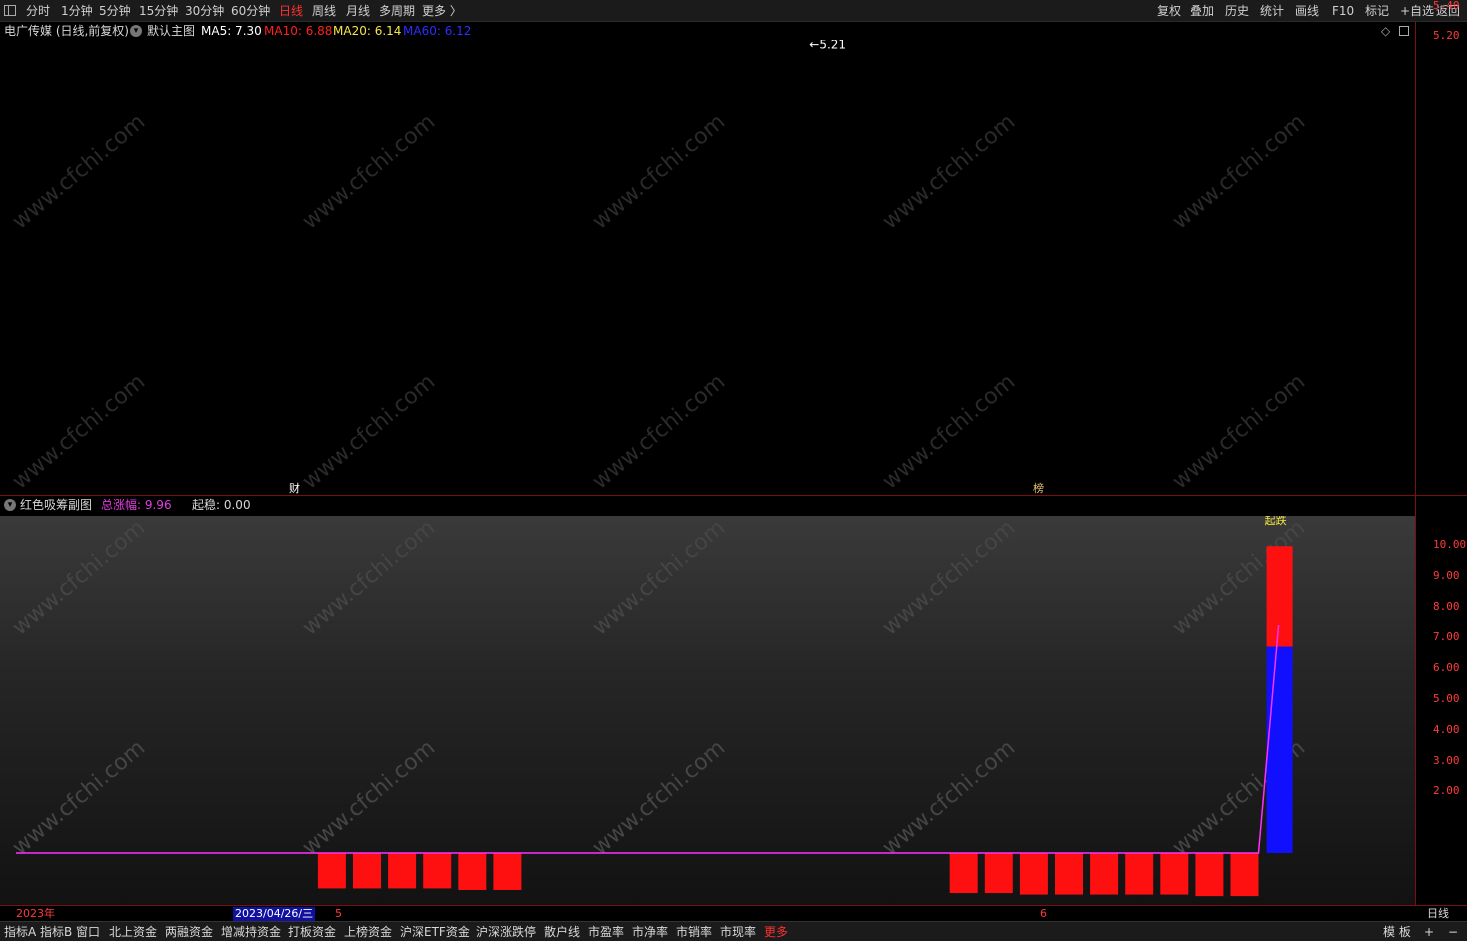 This screenshot has height=941, width=1467. I want to click on panel-maximize-icon, so click(1404, 31).